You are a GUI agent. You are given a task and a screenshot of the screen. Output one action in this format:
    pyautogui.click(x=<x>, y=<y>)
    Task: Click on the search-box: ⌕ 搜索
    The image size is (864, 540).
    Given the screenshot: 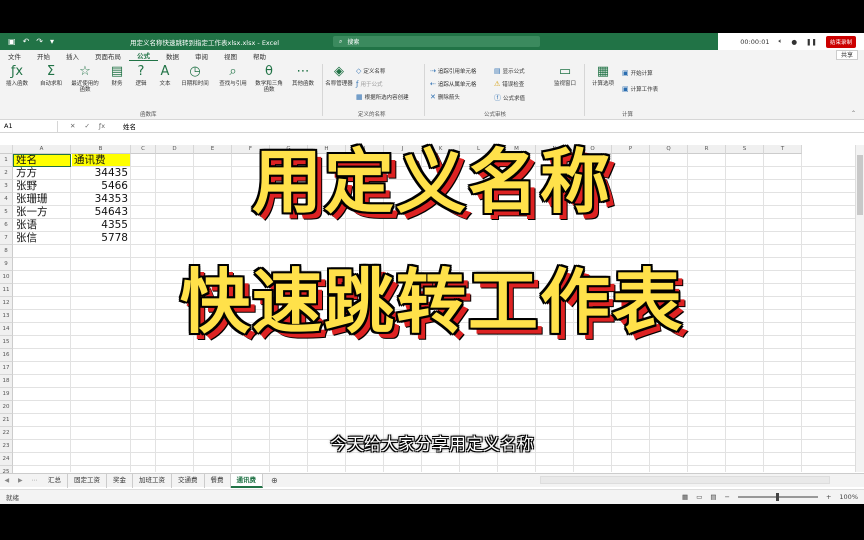 What is the action you would take?
    pyautogui.click(x=436, y=41)
    